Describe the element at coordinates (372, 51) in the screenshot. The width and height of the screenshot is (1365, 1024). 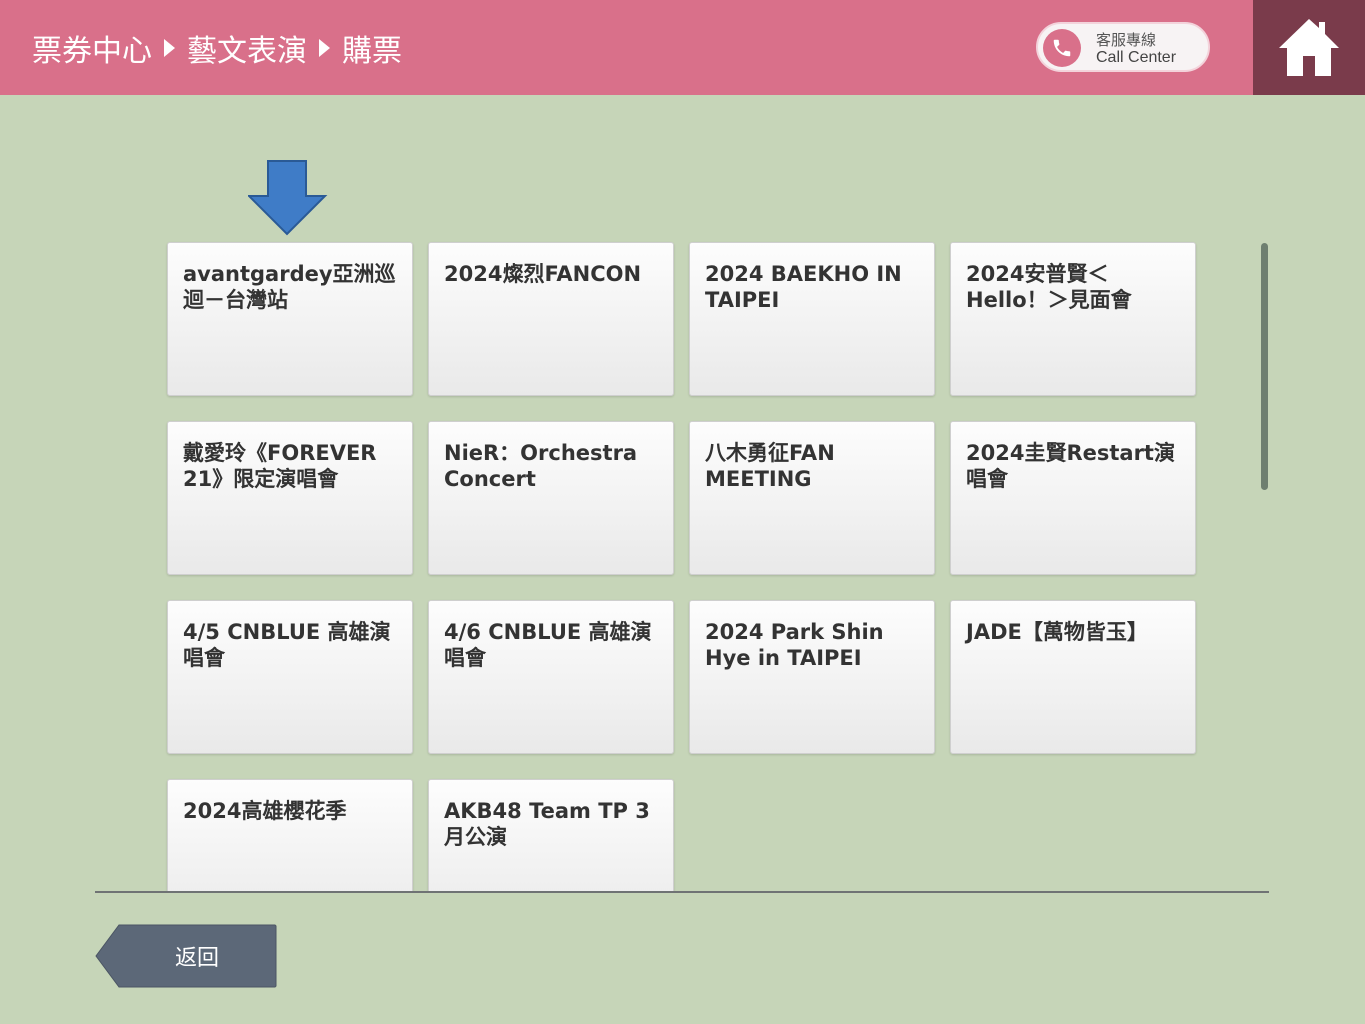
I see `breadcrumb-item-purchase: 購票` at that location.